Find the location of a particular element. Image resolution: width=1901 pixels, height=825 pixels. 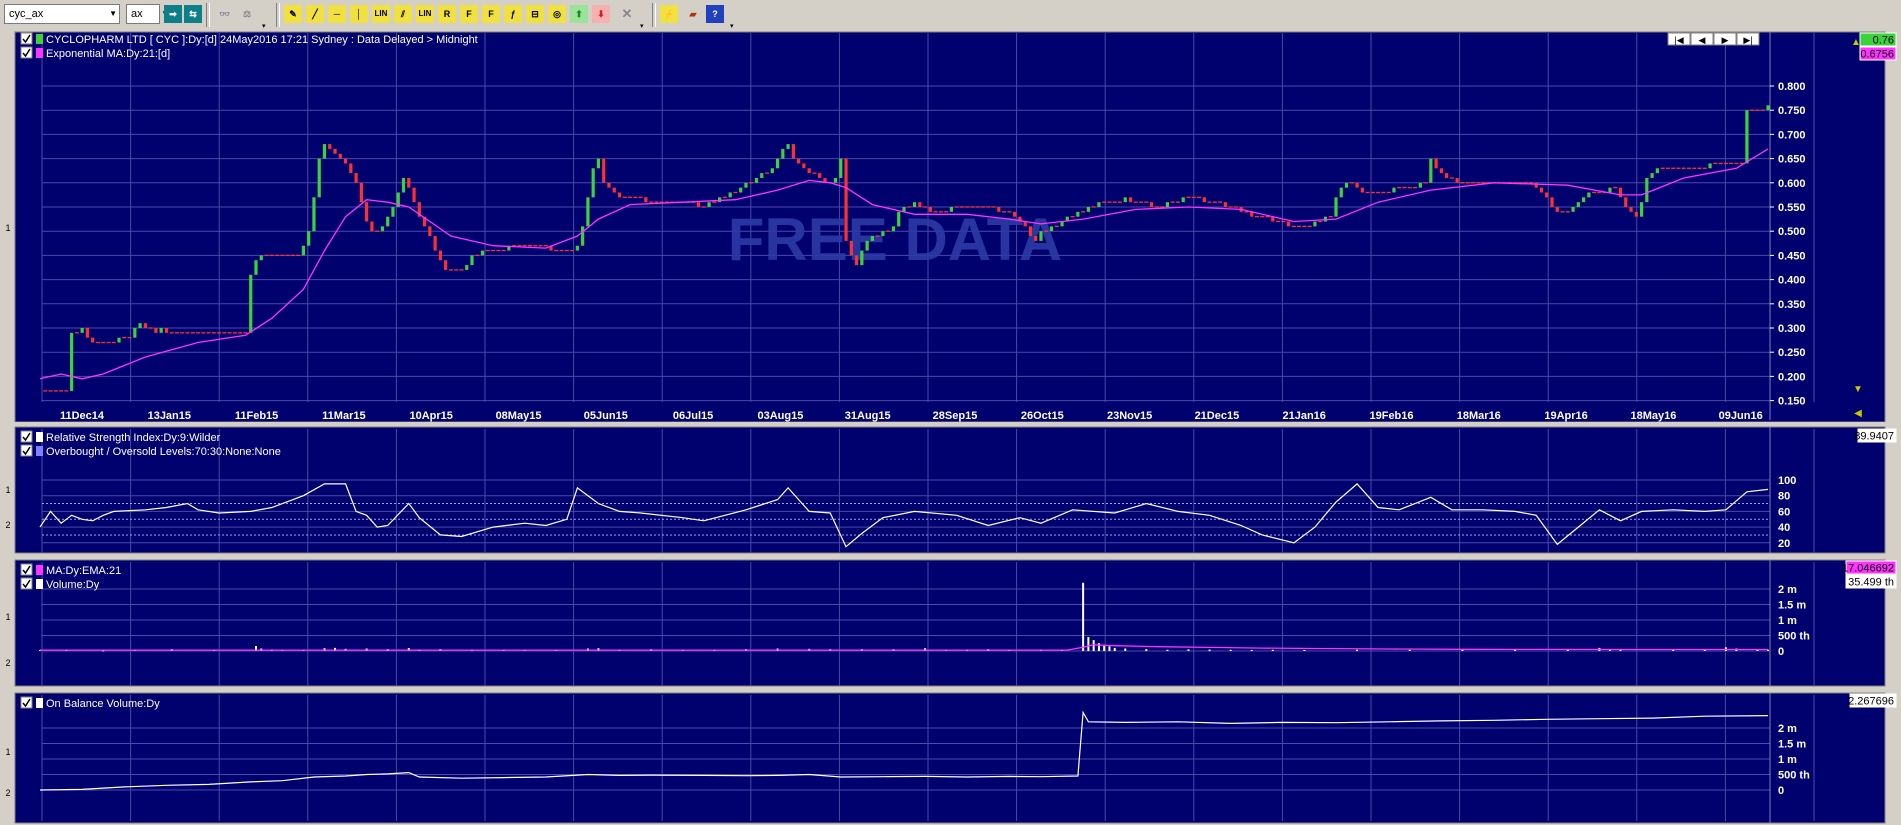

date-x-tick-label: 11Feb15 is located at coordinates (256, 416).